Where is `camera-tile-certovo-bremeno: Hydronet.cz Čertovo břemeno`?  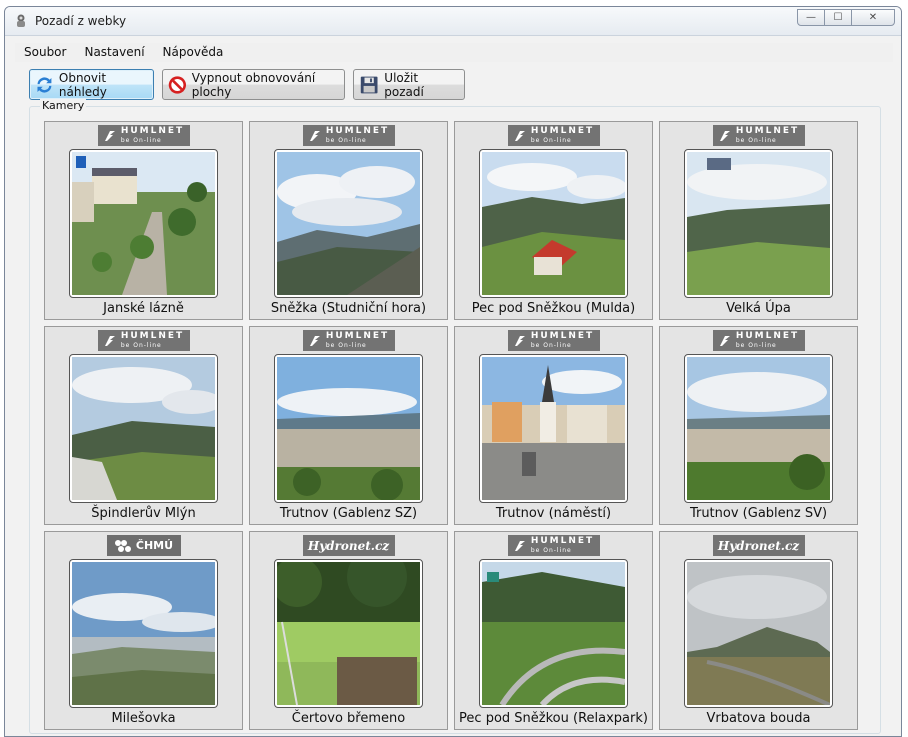 camera-tile-certovo-bremeno: Hydronet.cz Čertovo břemeno is located at coordinates (348, 630).